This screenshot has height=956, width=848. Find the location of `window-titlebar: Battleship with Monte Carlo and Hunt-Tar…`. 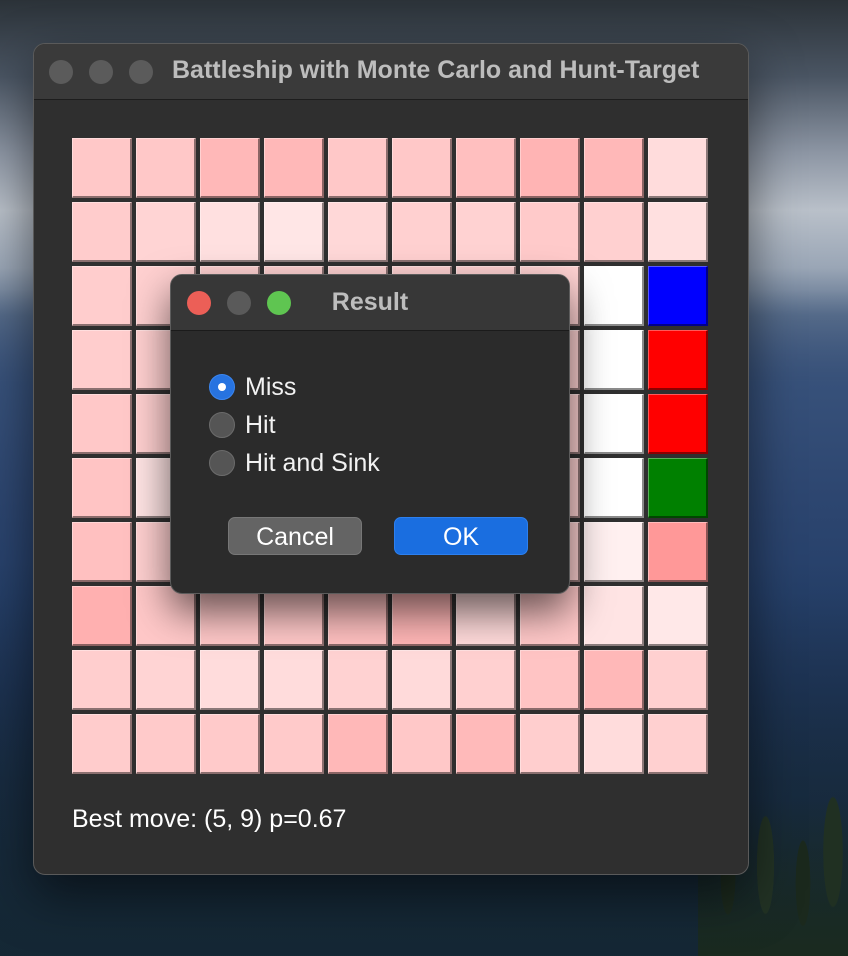

window-titlebar: Battleship with Monte Carlo and Hunt-Tar… is located at coordinates (391, 72).